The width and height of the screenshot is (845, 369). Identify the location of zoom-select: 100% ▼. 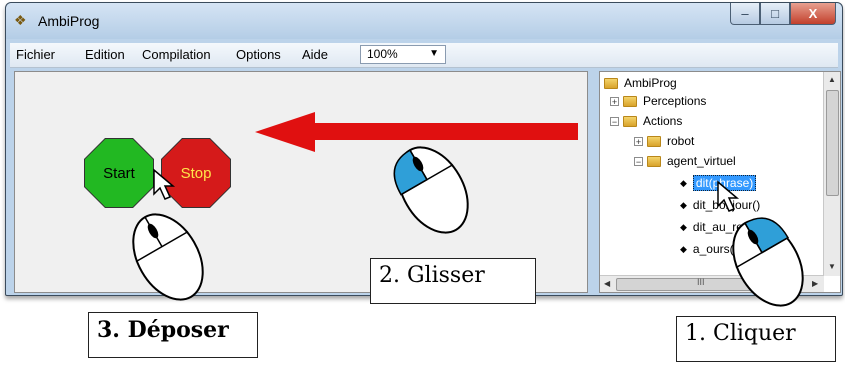
(403, 54).